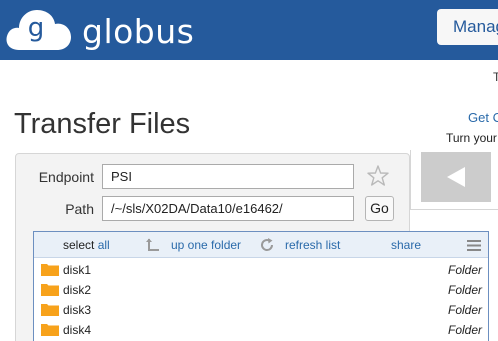 The width and height of the screenshot is (498, 341). What do you see at coordinates (495, 77) in the screenshot?
I see `header-subtext-fragment: T` at bounding box center [495, 77].